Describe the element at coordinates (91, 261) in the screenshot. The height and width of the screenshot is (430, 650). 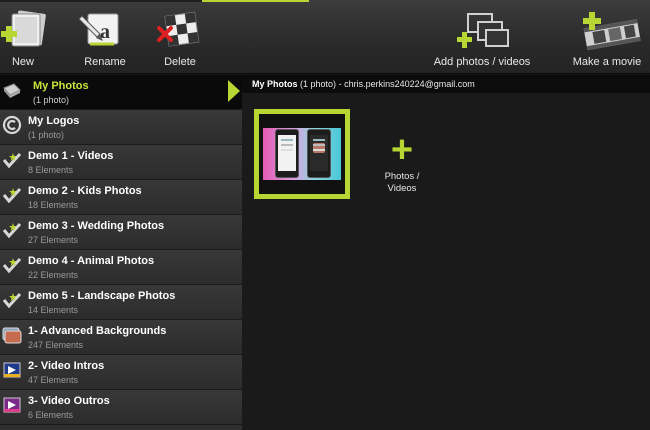
I see `sidebar-item-title: Demo 4 - Animal Photos` at that location.